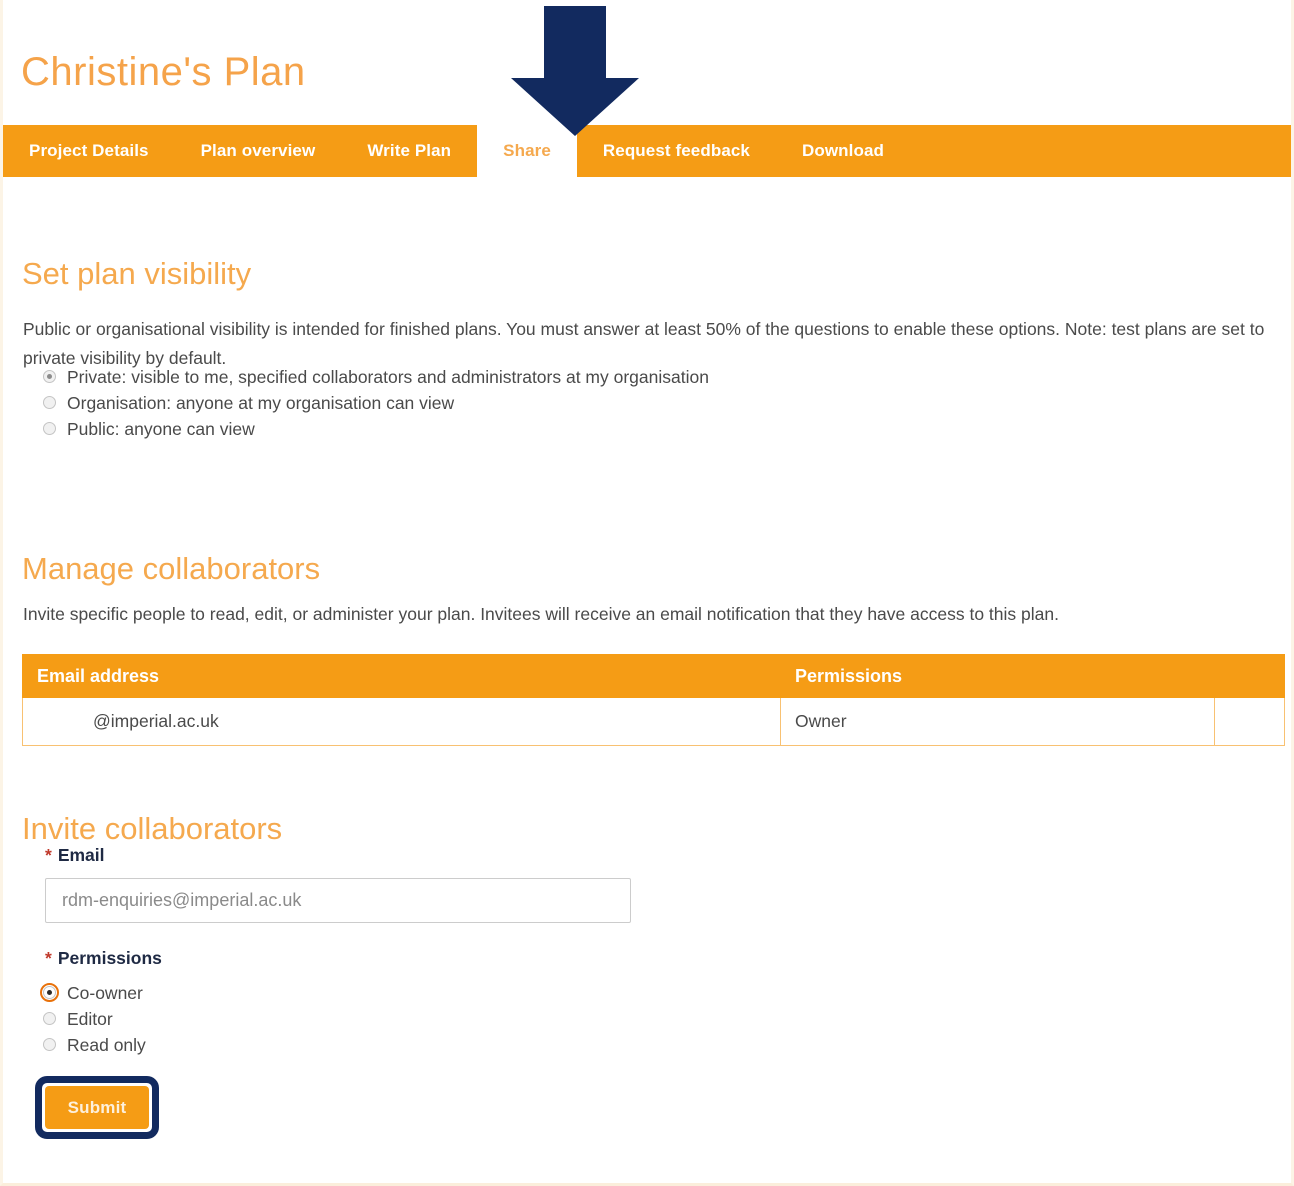 This screenshot has width=1294, height=1186. Describe the element at coordinates (49, 1044) in the screenshot. I see `radio-icon-read-only` at that location.